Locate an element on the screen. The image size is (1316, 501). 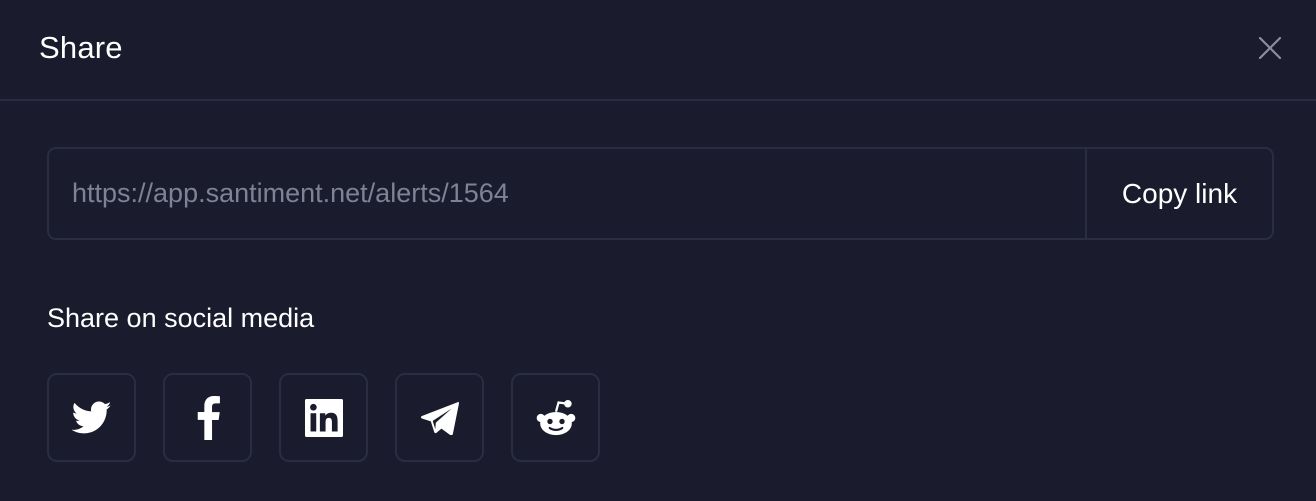
social-media-heading: Share on social media is located at coordinates (181, 318).